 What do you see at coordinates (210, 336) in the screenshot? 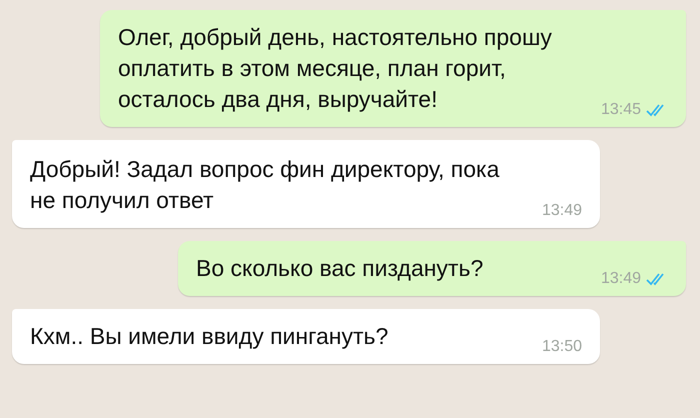
I see `message-text: Кхм.. Вы имели ввиду пингануть?` at bounding box center [210, 336].